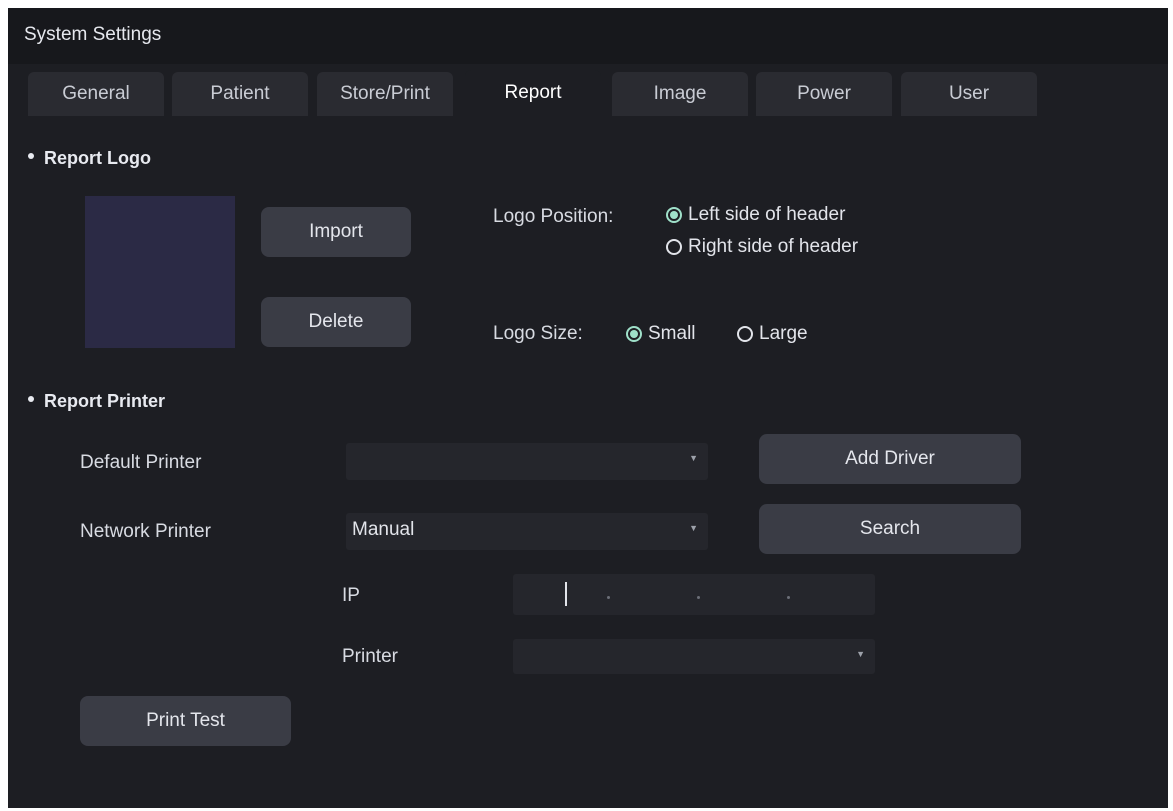  I want to click on logo-size-label: Logo Size:, so click(538, 333).